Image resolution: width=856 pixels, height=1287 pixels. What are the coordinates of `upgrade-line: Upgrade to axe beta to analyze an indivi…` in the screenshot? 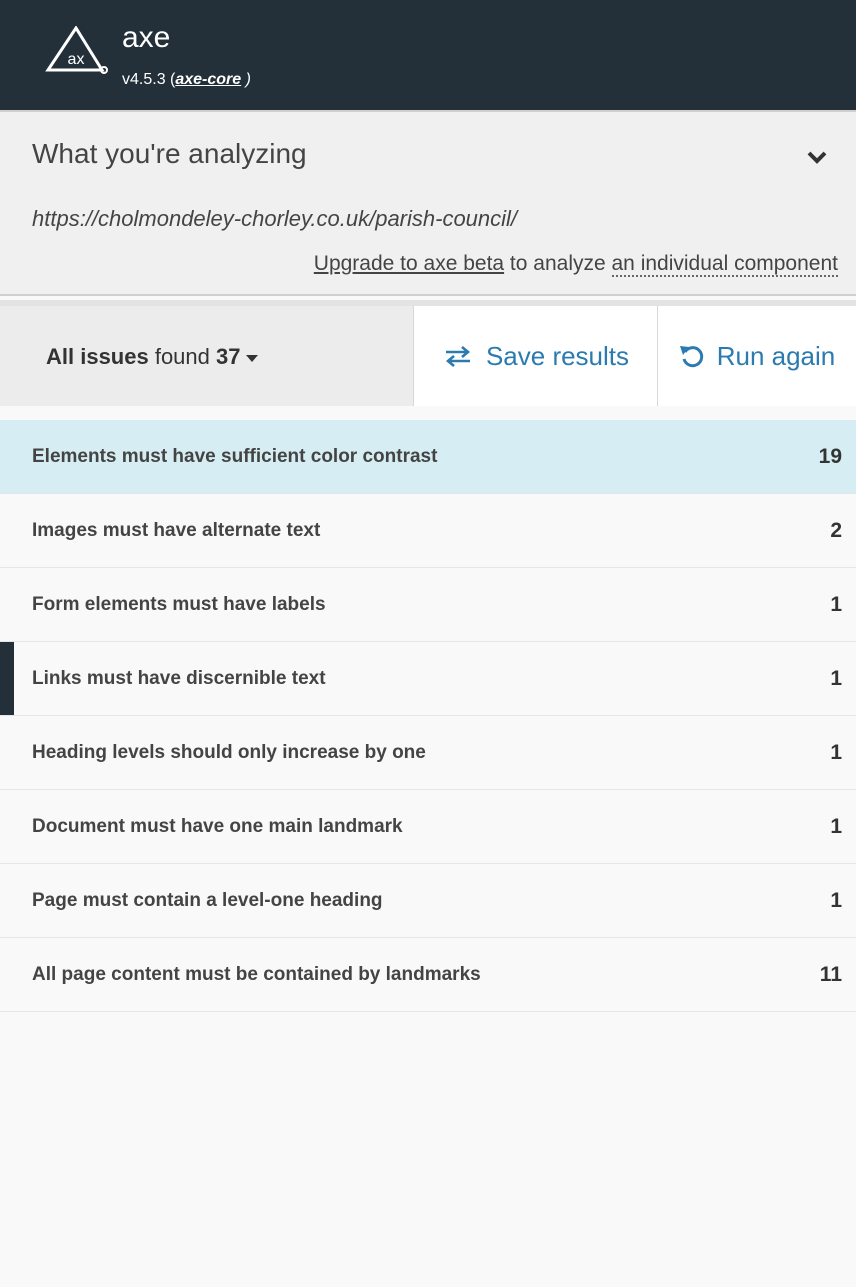 It's located at (576, 264).